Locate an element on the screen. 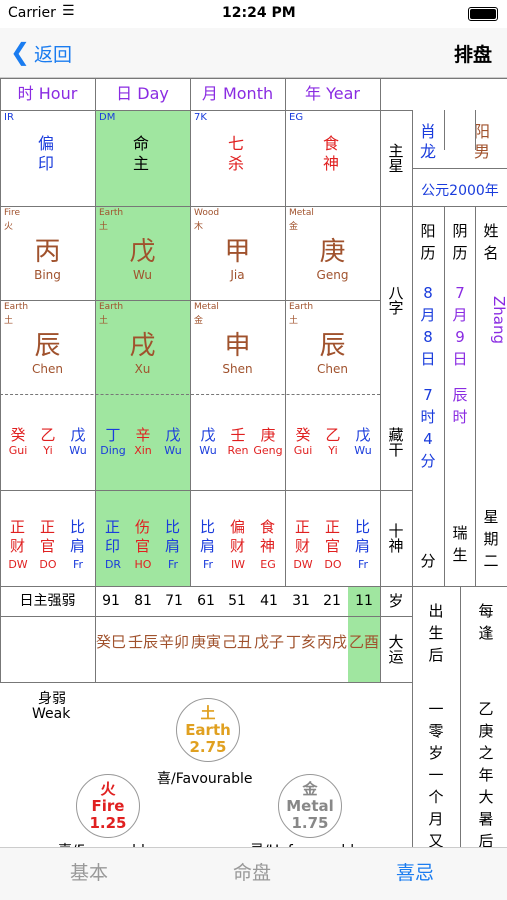 The height and width of the screenshot is (900, 507). element-metal-val: 1.75 is located at coordinates (310, 823).